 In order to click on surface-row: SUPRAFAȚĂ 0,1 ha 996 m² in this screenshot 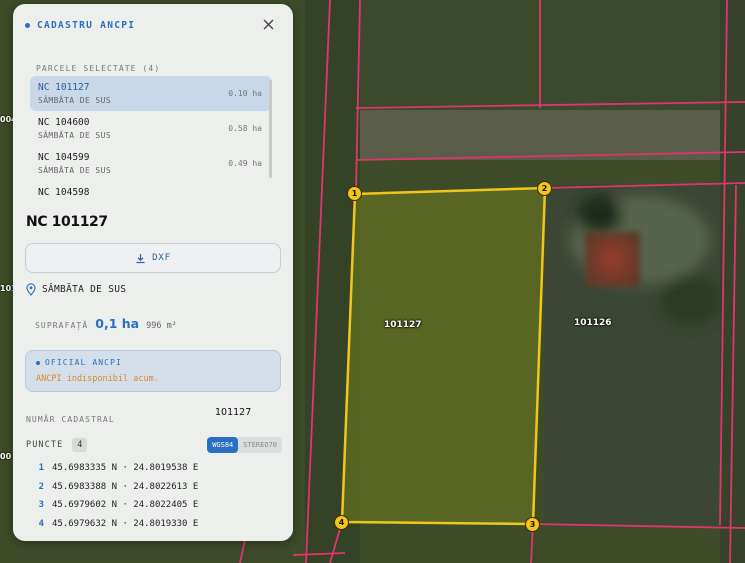, I will do `click(106, 323)`.